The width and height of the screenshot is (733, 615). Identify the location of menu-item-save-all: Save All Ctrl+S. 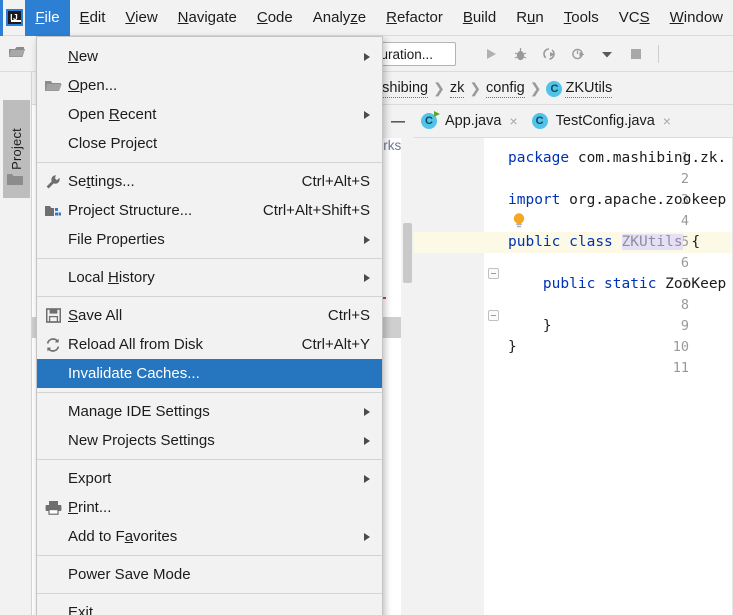
(209, 315).